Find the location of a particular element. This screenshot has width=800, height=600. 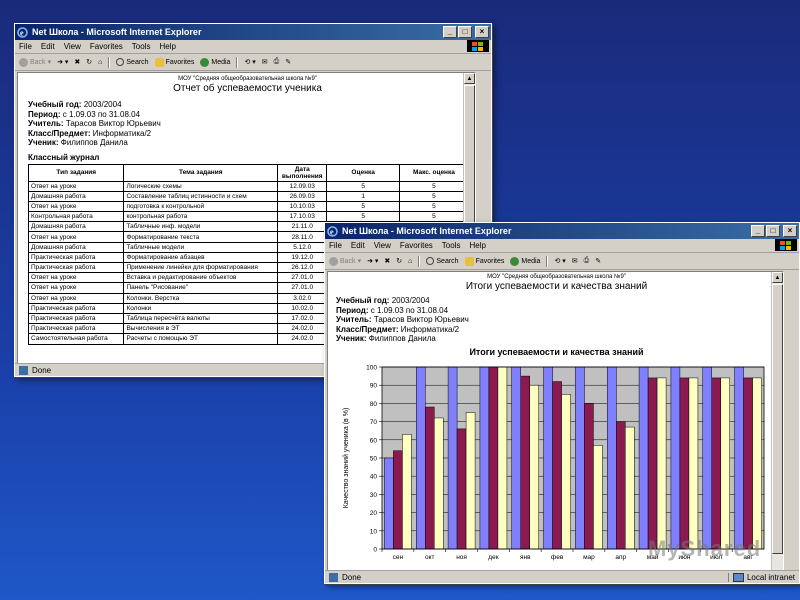

class-label: Класс/Предмет: is located at coordinates (367, 329).